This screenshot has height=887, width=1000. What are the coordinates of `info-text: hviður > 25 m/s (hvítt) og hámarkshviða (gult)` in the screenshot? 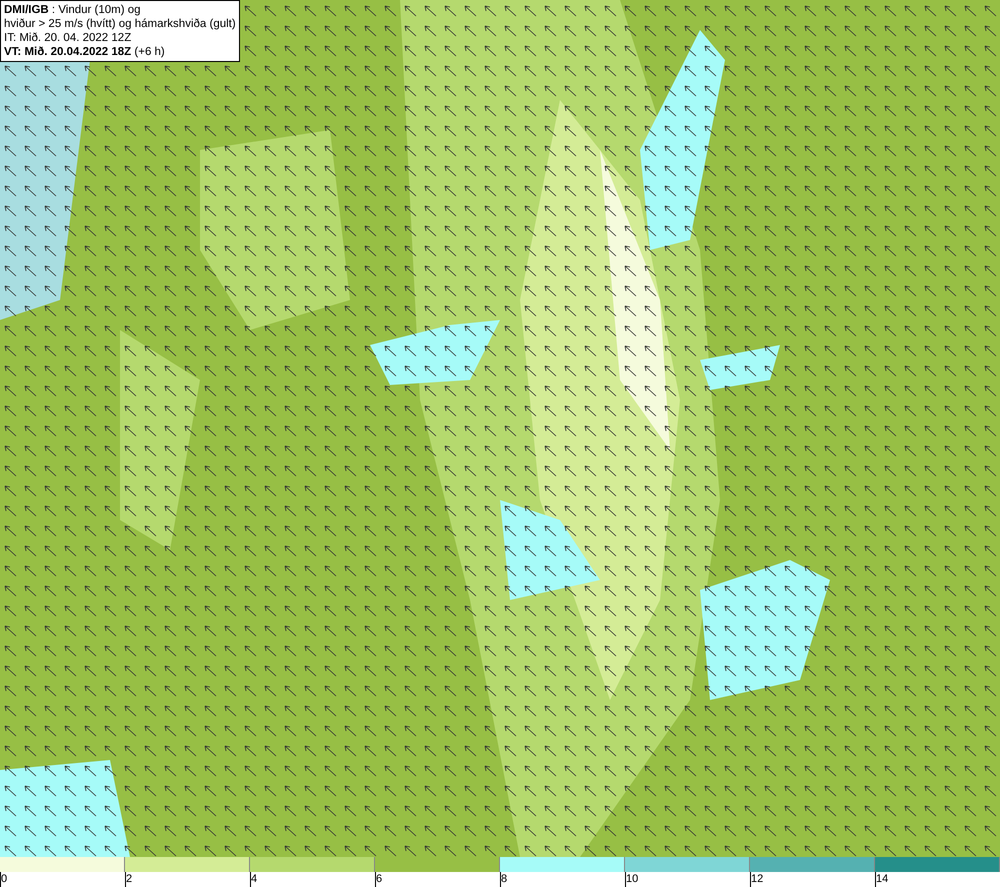 It's located at (120, 24).